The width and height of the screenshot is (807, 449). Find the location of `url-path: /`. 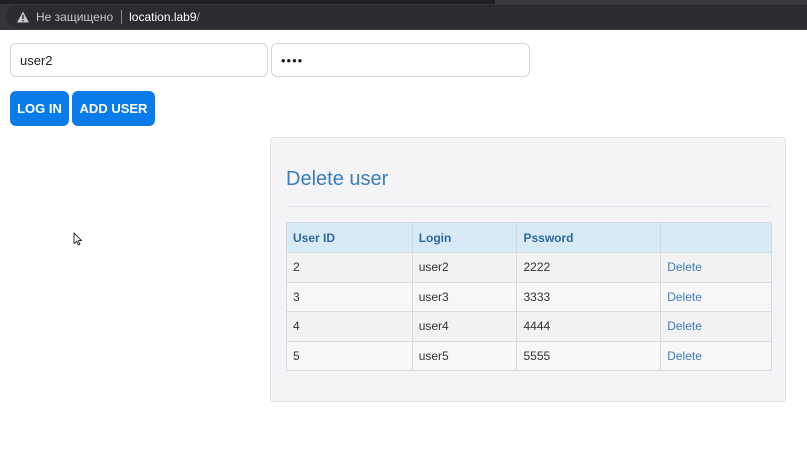

url-path: / is located at coordinates (198, 17).